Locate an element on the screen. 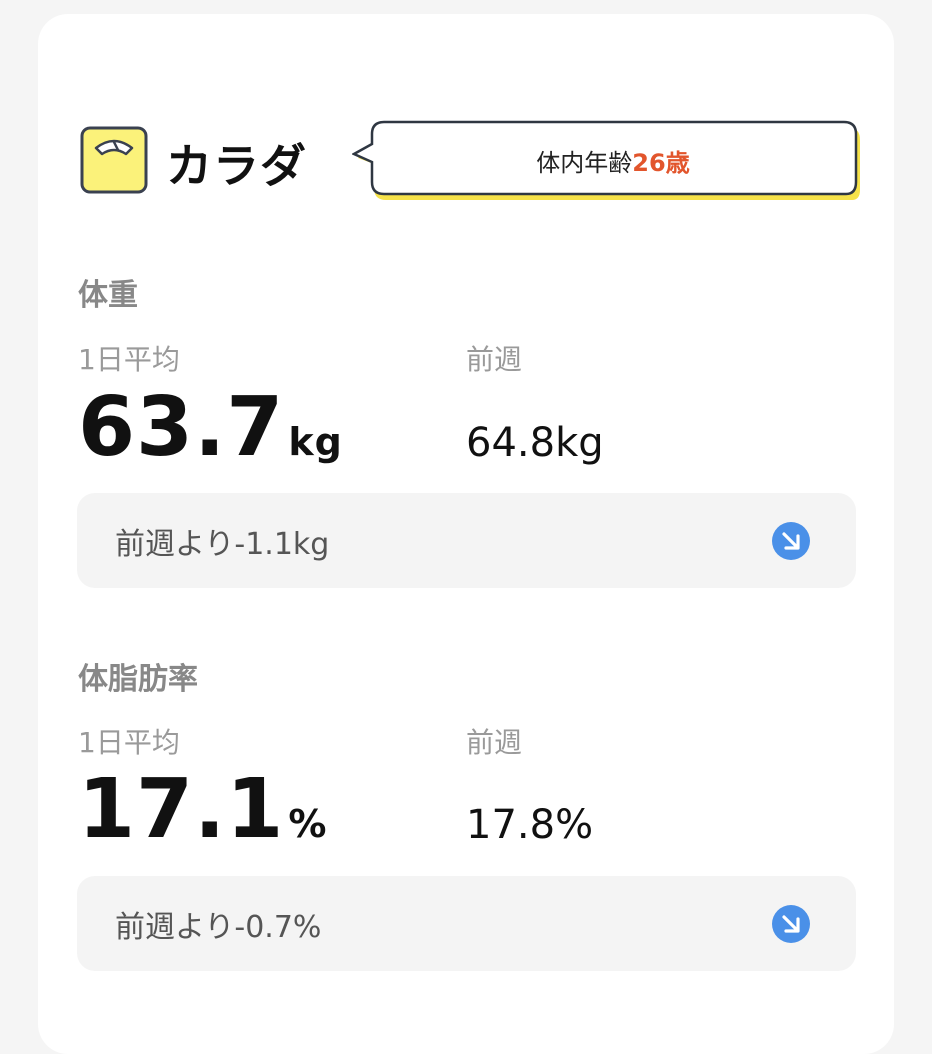 The width and height of the screenshot is (932, 1054). bodyfat-section-title: 体脂肪率 is located at coordinates (138, 679).